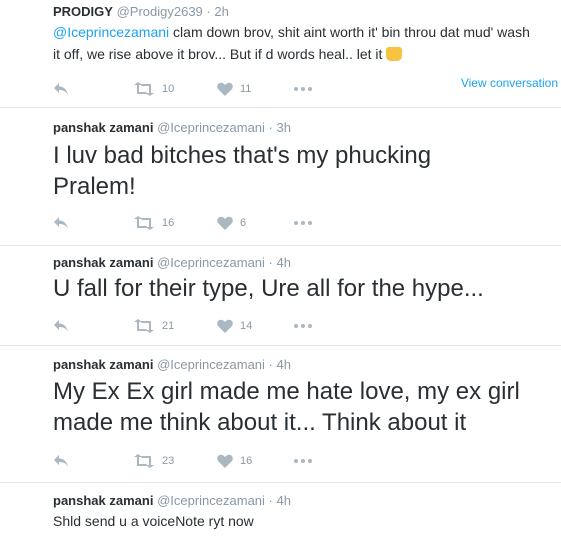 This screenshot has height=538, width=561. What do you see at coordinates (168, 89) in the screenshot?
I see `retweet-count: 10` at bounding box center [168, 89].